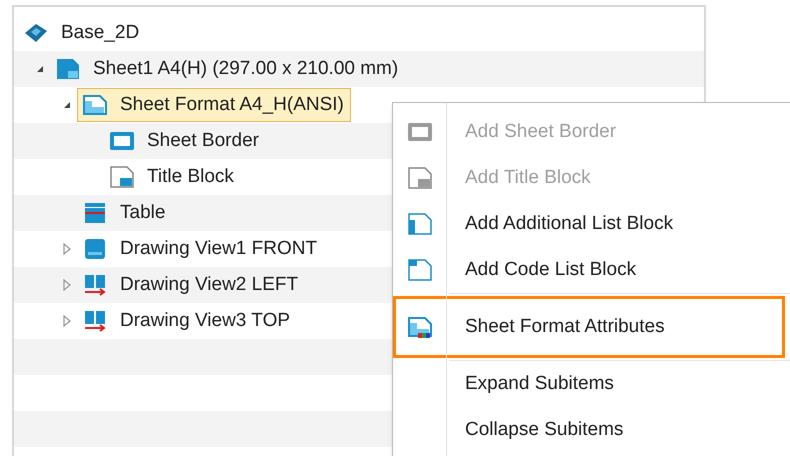  What do you see at coordinates (185, 141) in the screenshot?
I see `tree-item: Sheet Border` at bounding box center [185, 141].